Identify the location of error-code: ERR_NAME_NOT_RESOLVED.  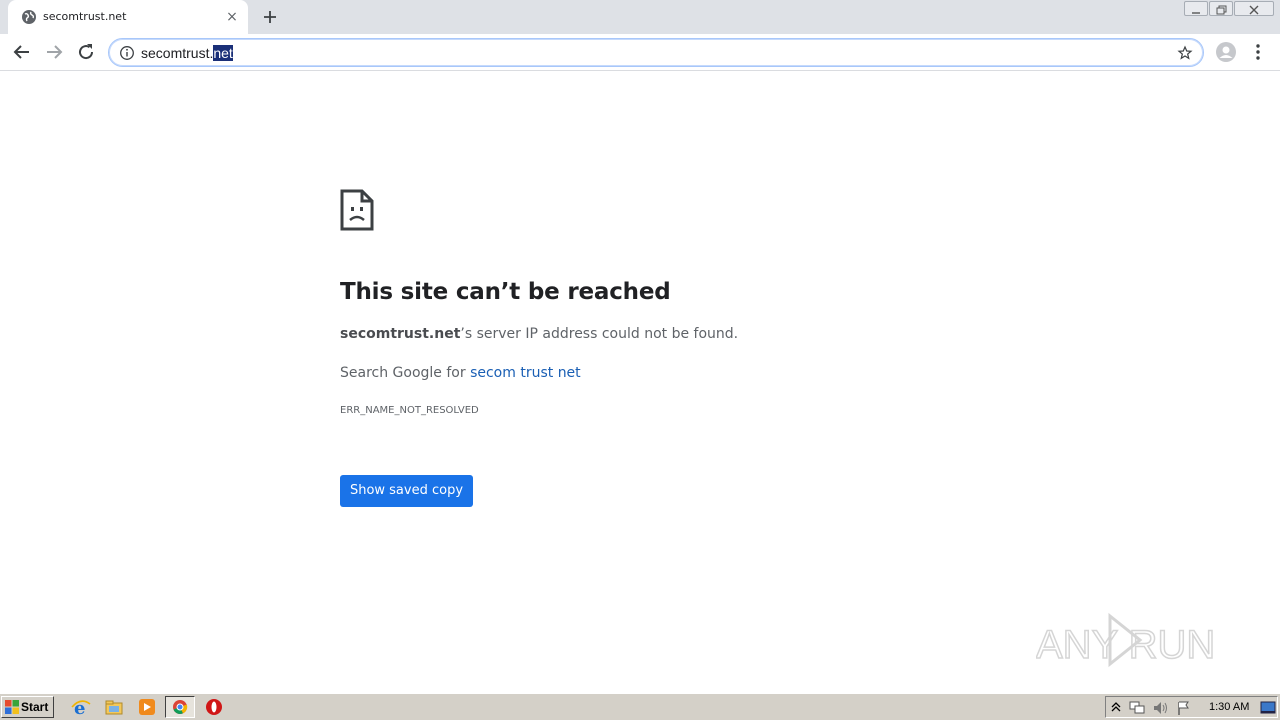
(409, 410).